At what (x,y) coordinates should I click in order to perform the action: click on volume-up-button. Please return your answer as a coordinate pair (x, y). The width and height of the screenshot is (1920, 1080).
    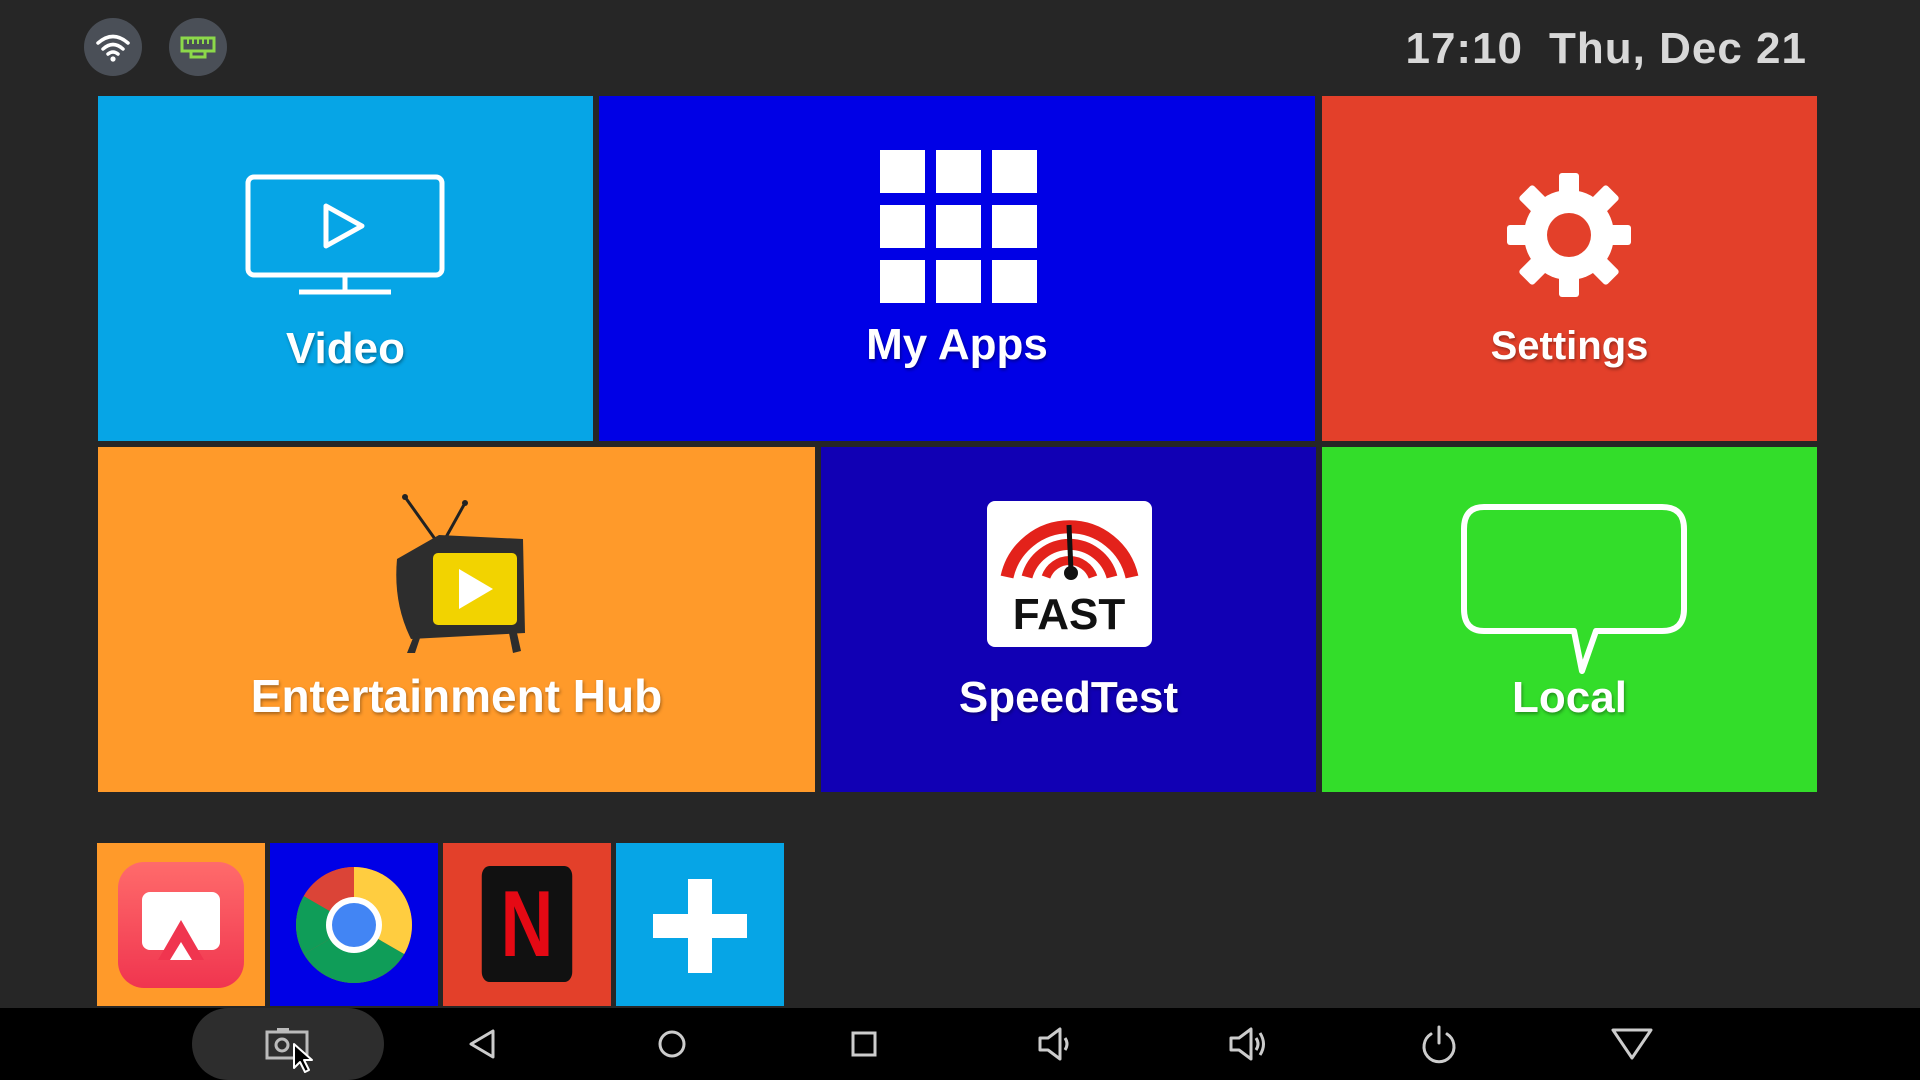
    Looking at the image, I should click on (1247, 1044).